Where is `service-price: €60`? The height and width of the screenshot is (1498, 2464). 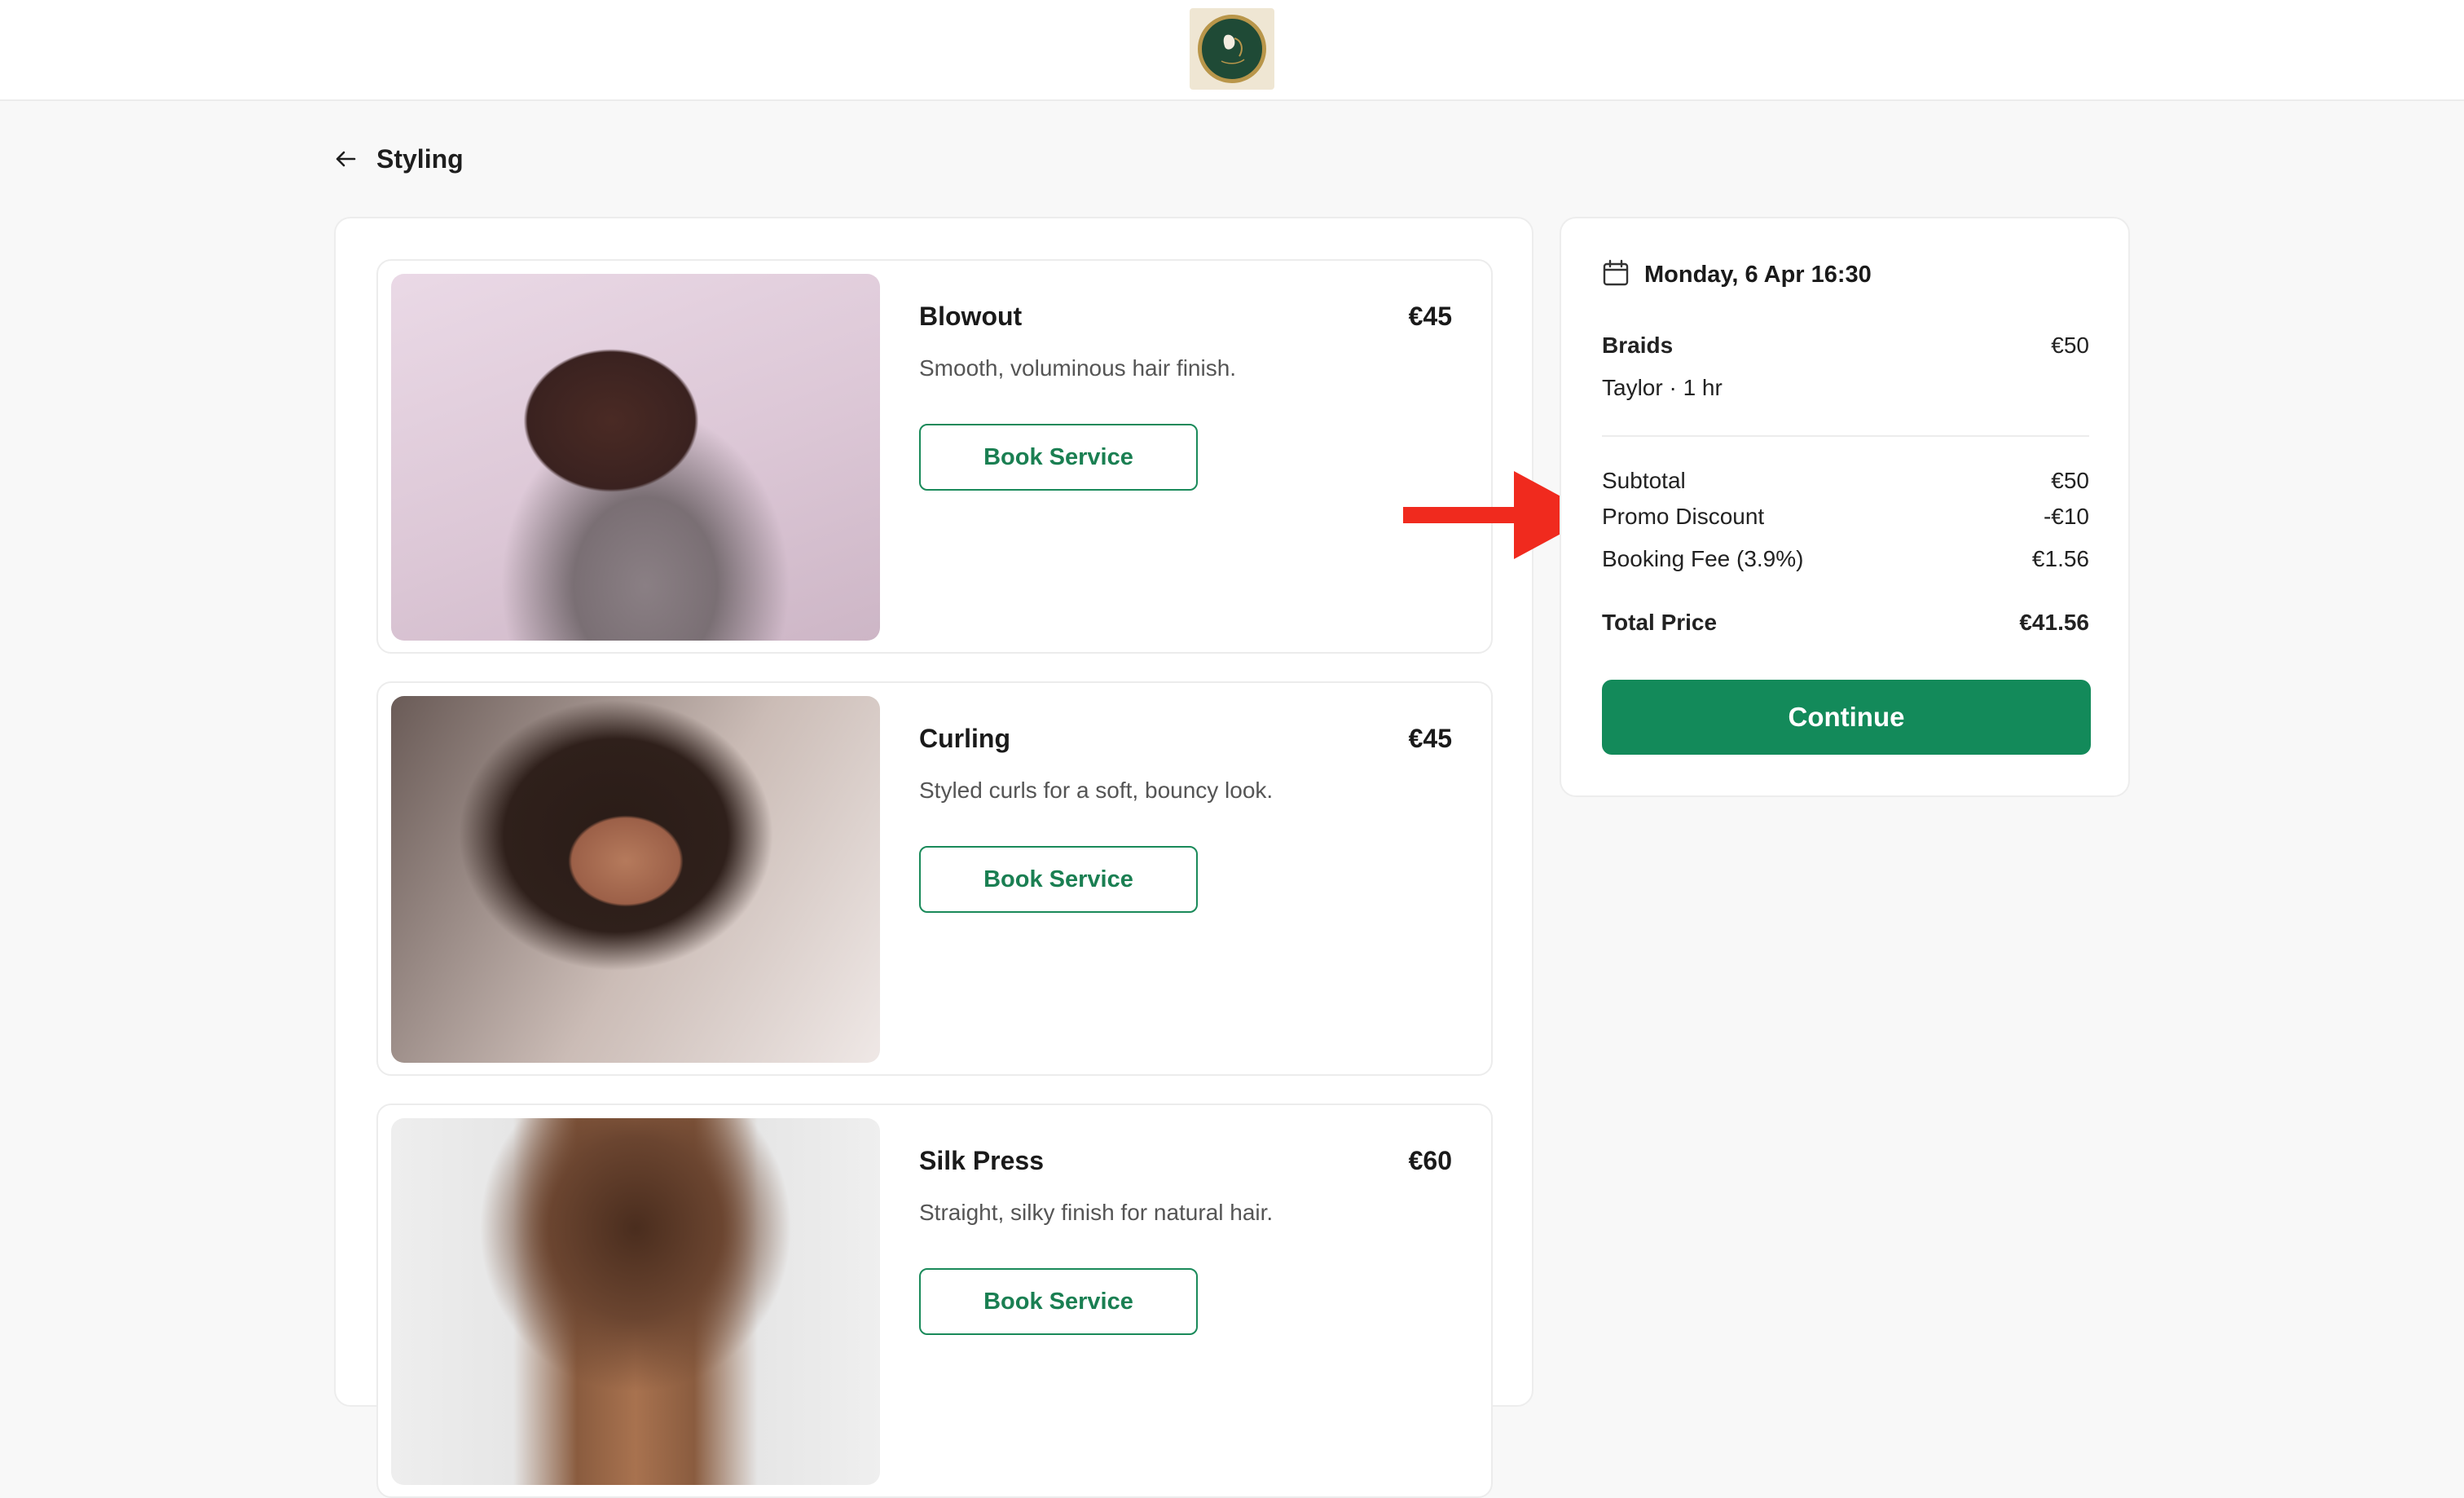 service-price: €60 is located at coordinates (1430, 1161).